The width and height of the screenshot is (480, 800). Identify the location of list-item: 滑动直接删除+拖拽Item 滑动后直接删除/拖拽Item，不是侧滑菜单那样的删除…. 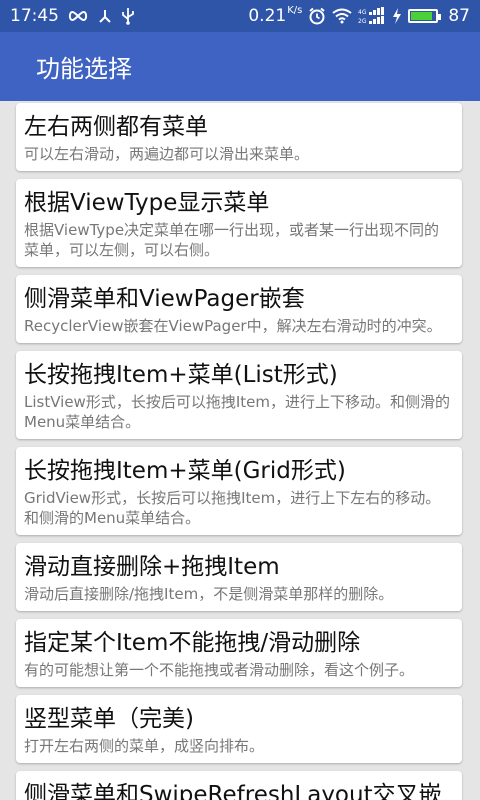
(239, 577).